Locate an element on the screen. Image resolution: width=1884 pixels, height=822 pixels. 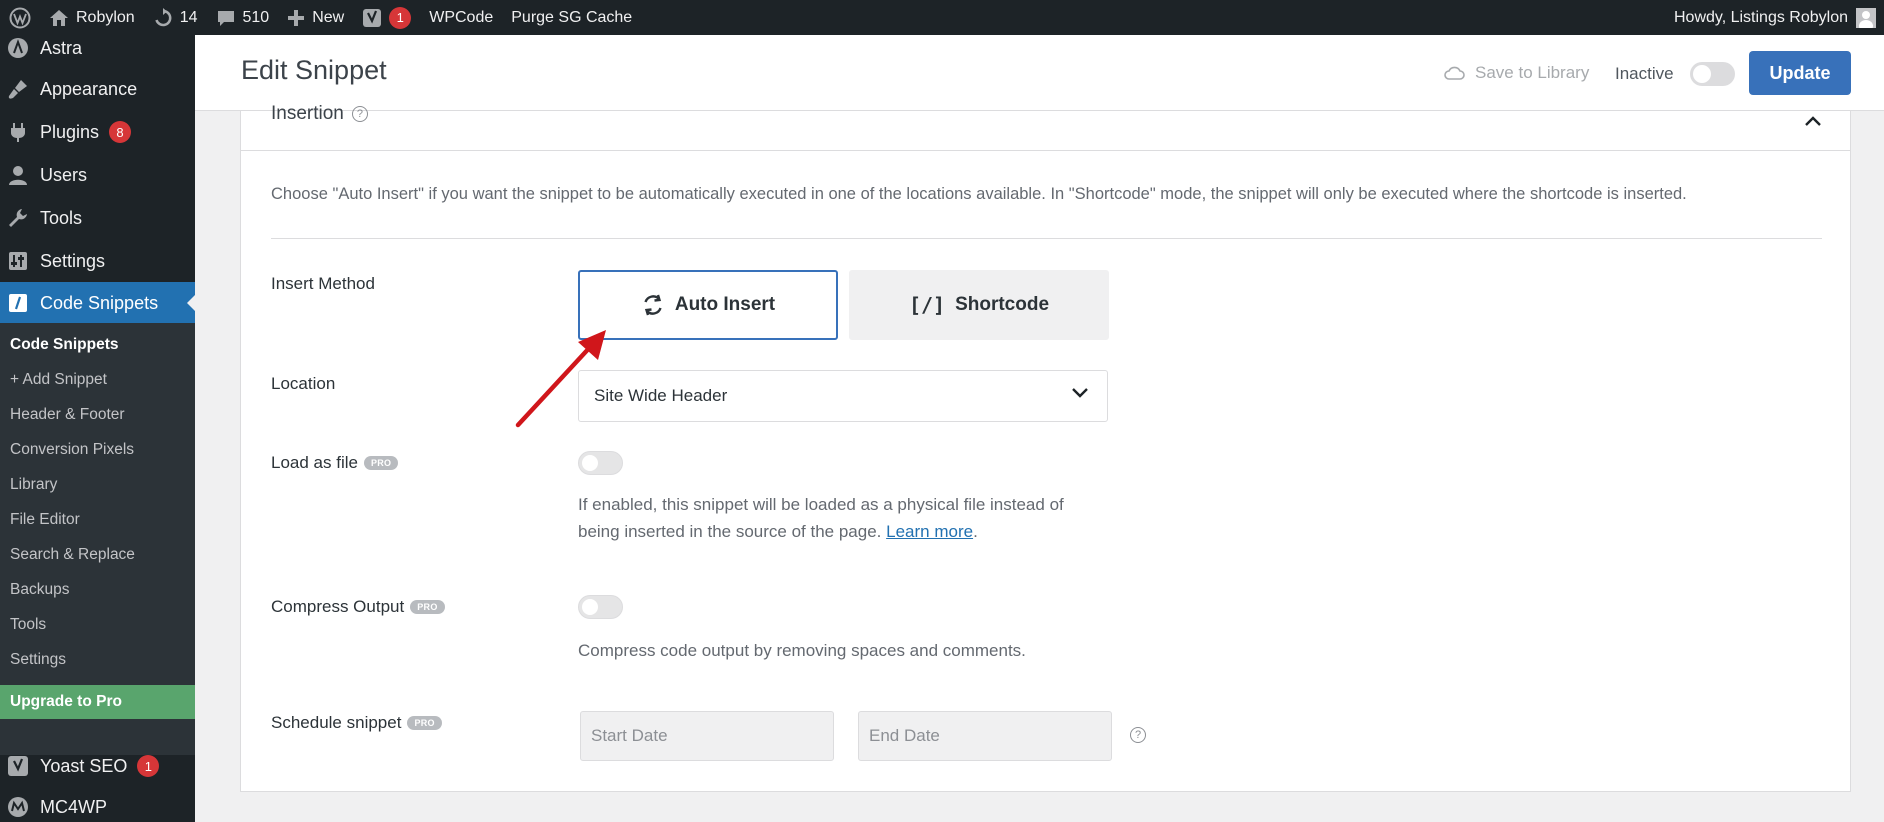
auto-insert-label: Auto Insert is located at coordinates (725, 304).